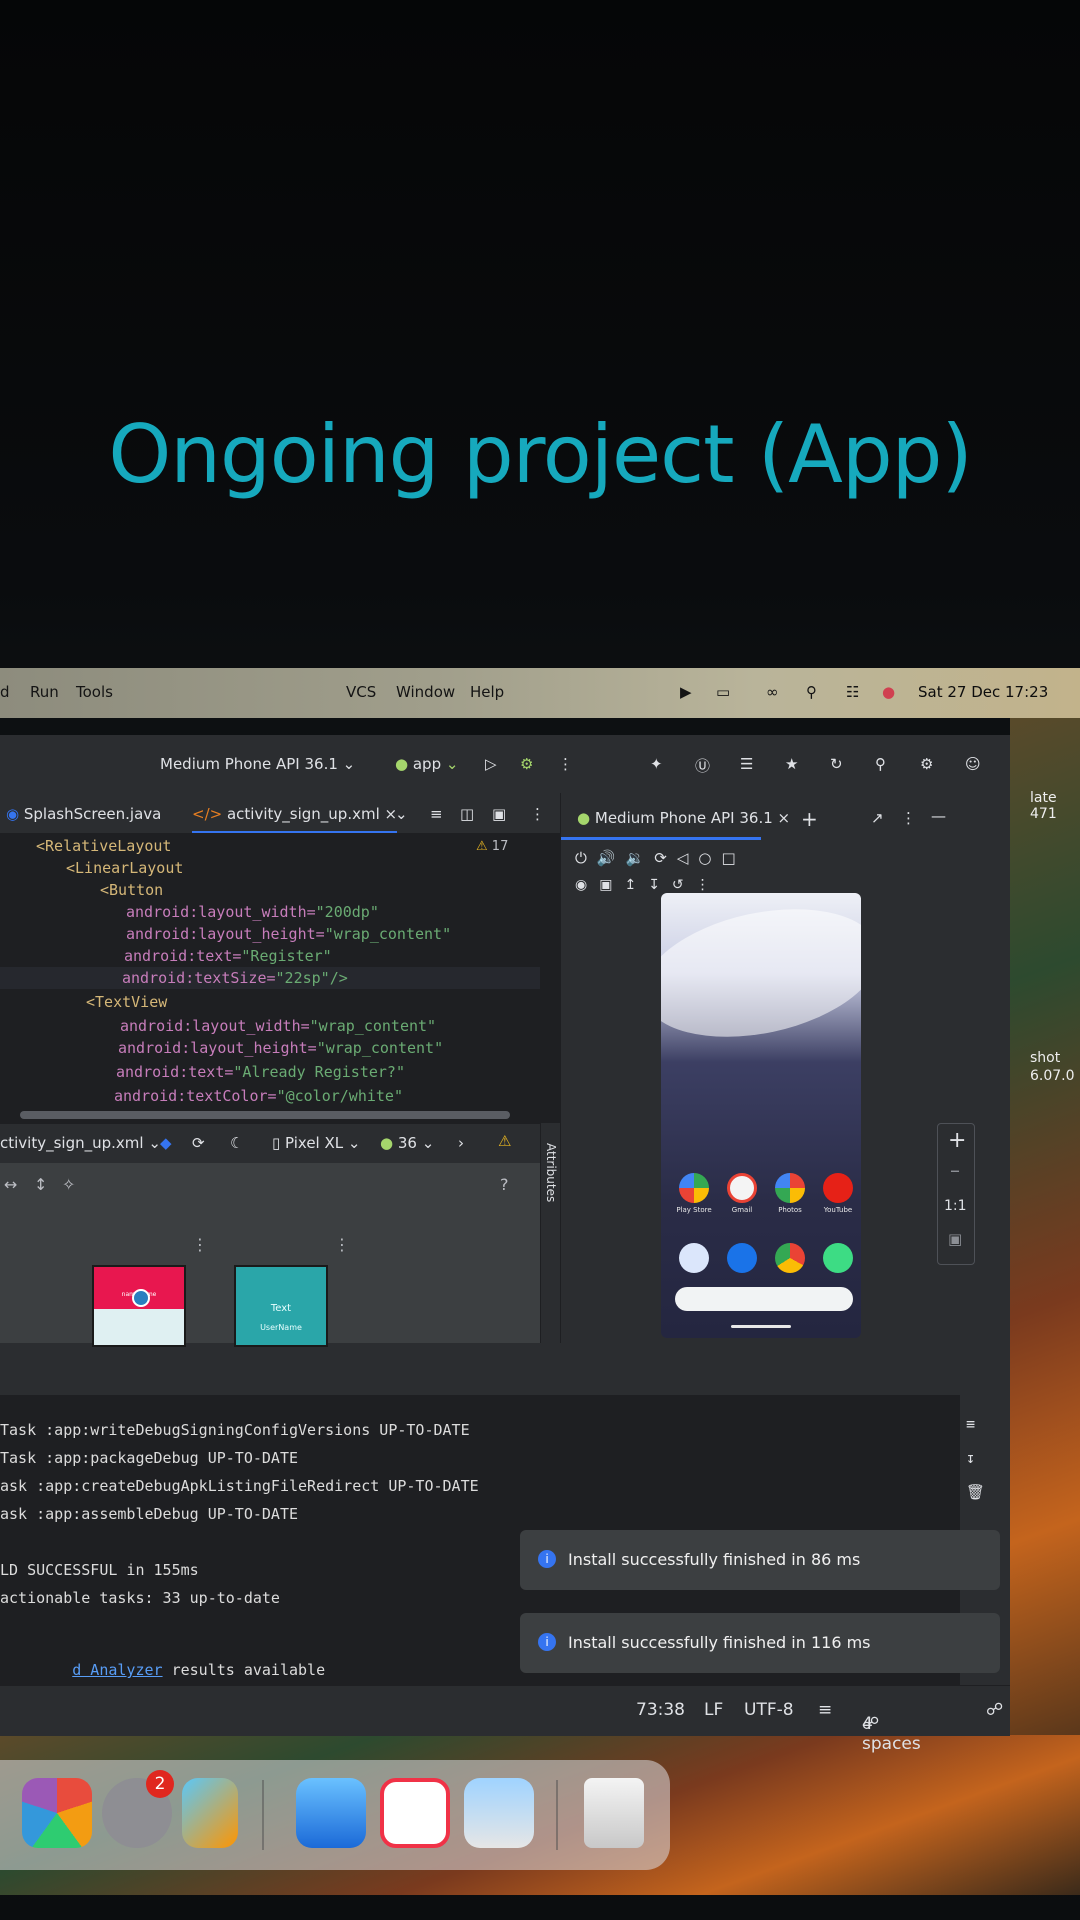  What do you see at coordinates (295, 819) in the screenshot?
I see `tab-activity-sign-up-xml: </> activity_sign_up.xml ×` at bounding box center [295, 819].